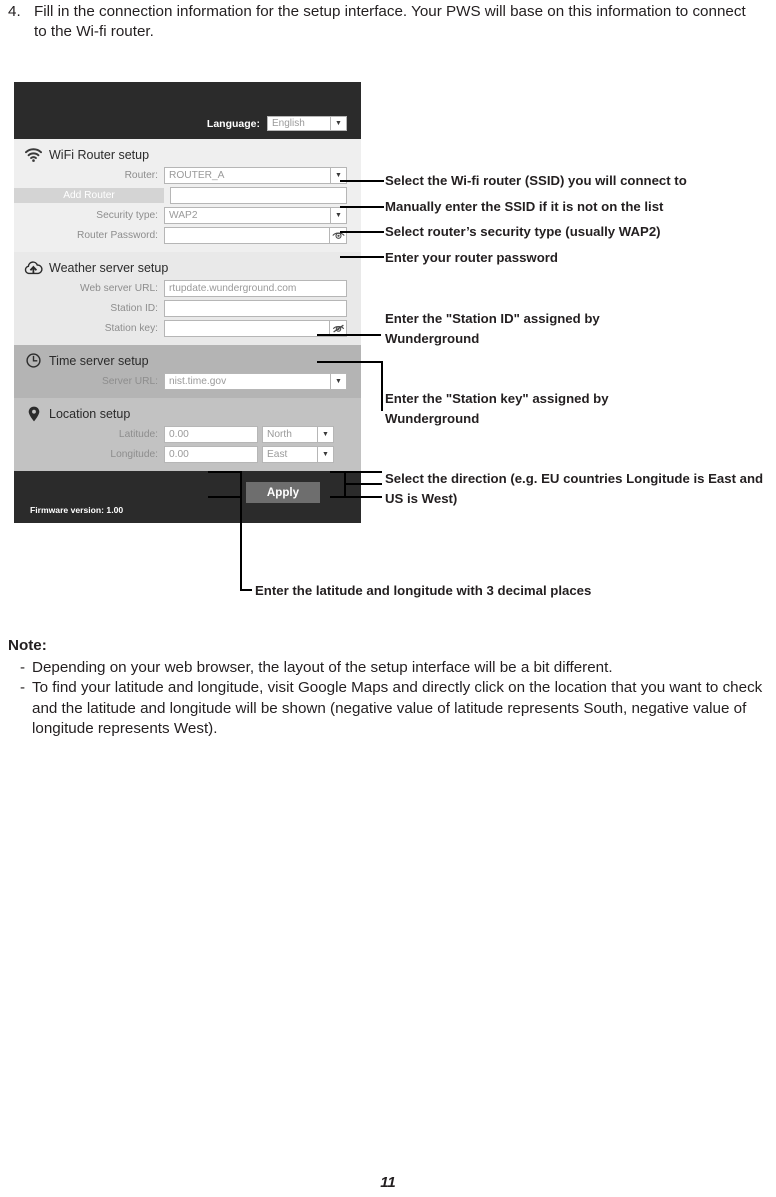  I want to click on leader-line-station-key, so click(349, 362).